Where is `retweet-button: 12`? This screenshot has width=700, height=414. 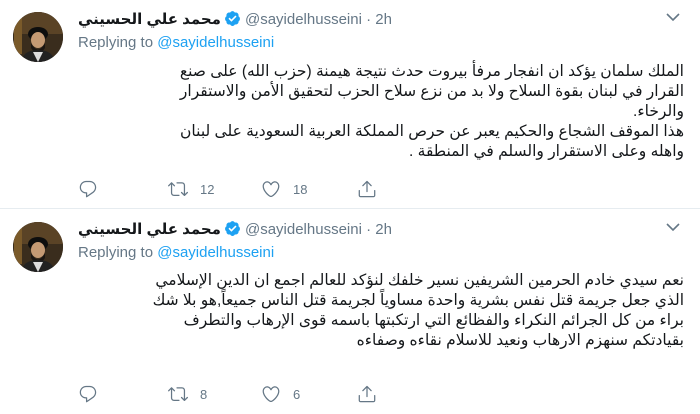 retweet-button: 12 is located at coordinates (191, 189).